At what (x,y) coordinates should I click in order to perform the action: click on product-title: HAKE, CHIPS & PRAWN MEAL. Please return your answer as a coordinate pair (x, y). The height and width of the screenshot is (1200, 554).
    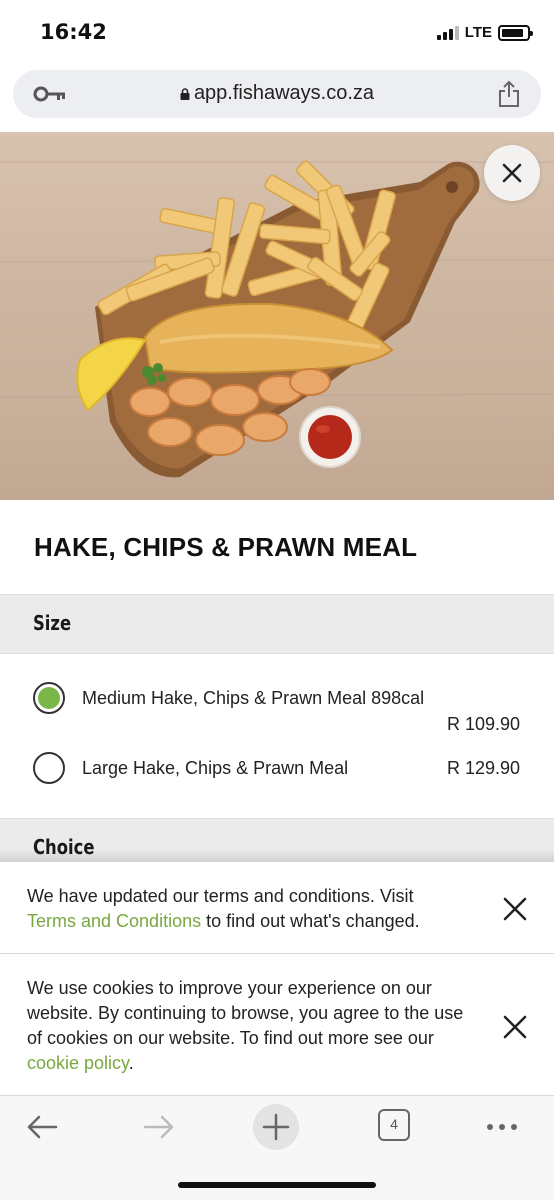
    Looking at the image, I should click on (226, 547).